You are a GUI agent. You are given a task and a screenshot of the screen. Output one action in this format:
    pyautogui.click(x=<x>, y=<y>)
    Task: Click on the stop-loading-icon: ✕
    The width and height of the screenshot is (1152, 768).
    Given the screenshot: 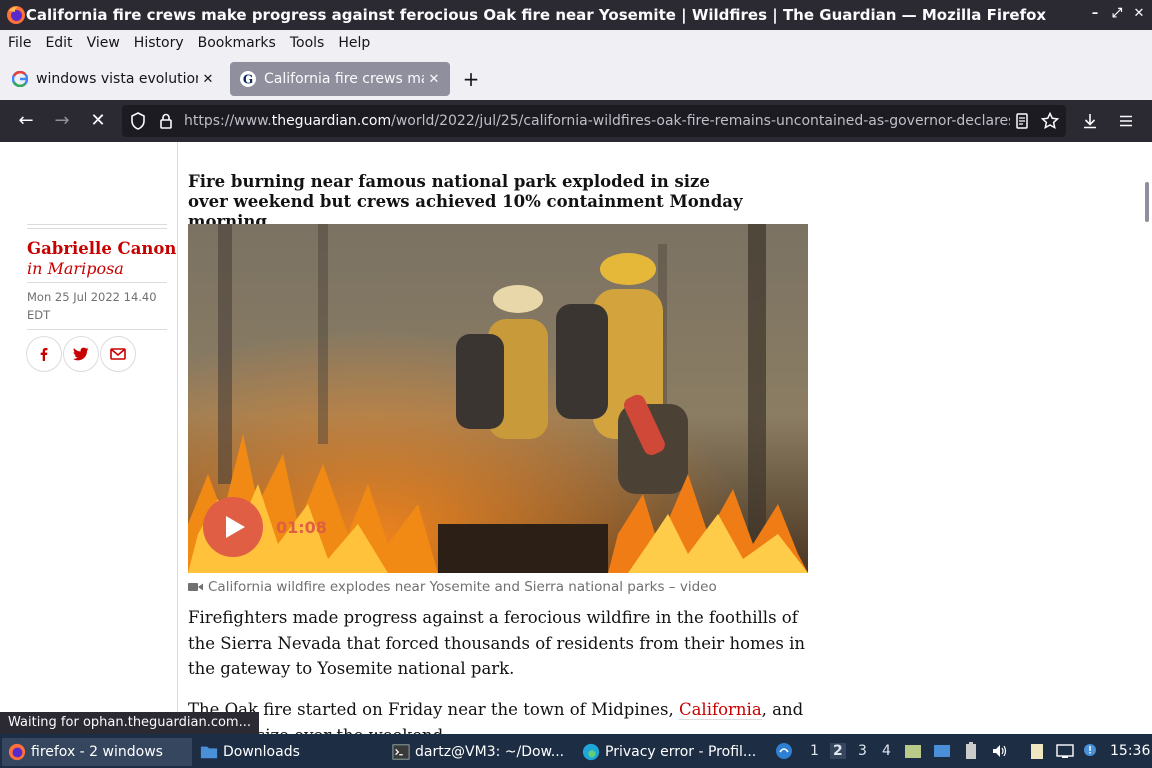 What is the action you would take?
    pyautogui.click(x=98, y=121)
    